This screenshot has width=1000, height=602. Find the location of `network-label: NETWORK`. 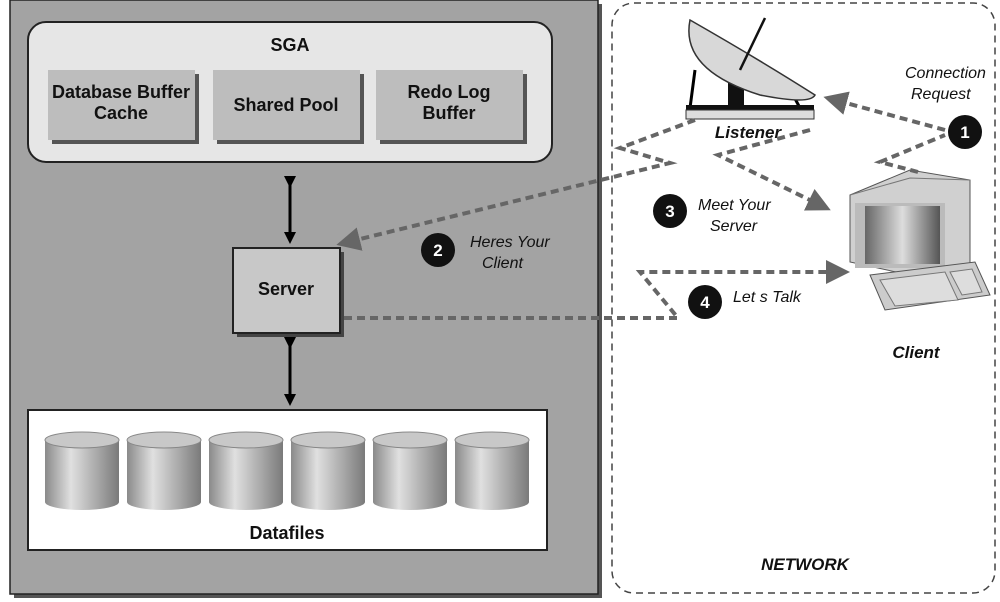

network-label: NETWORK is located at coordinates (806, 564).